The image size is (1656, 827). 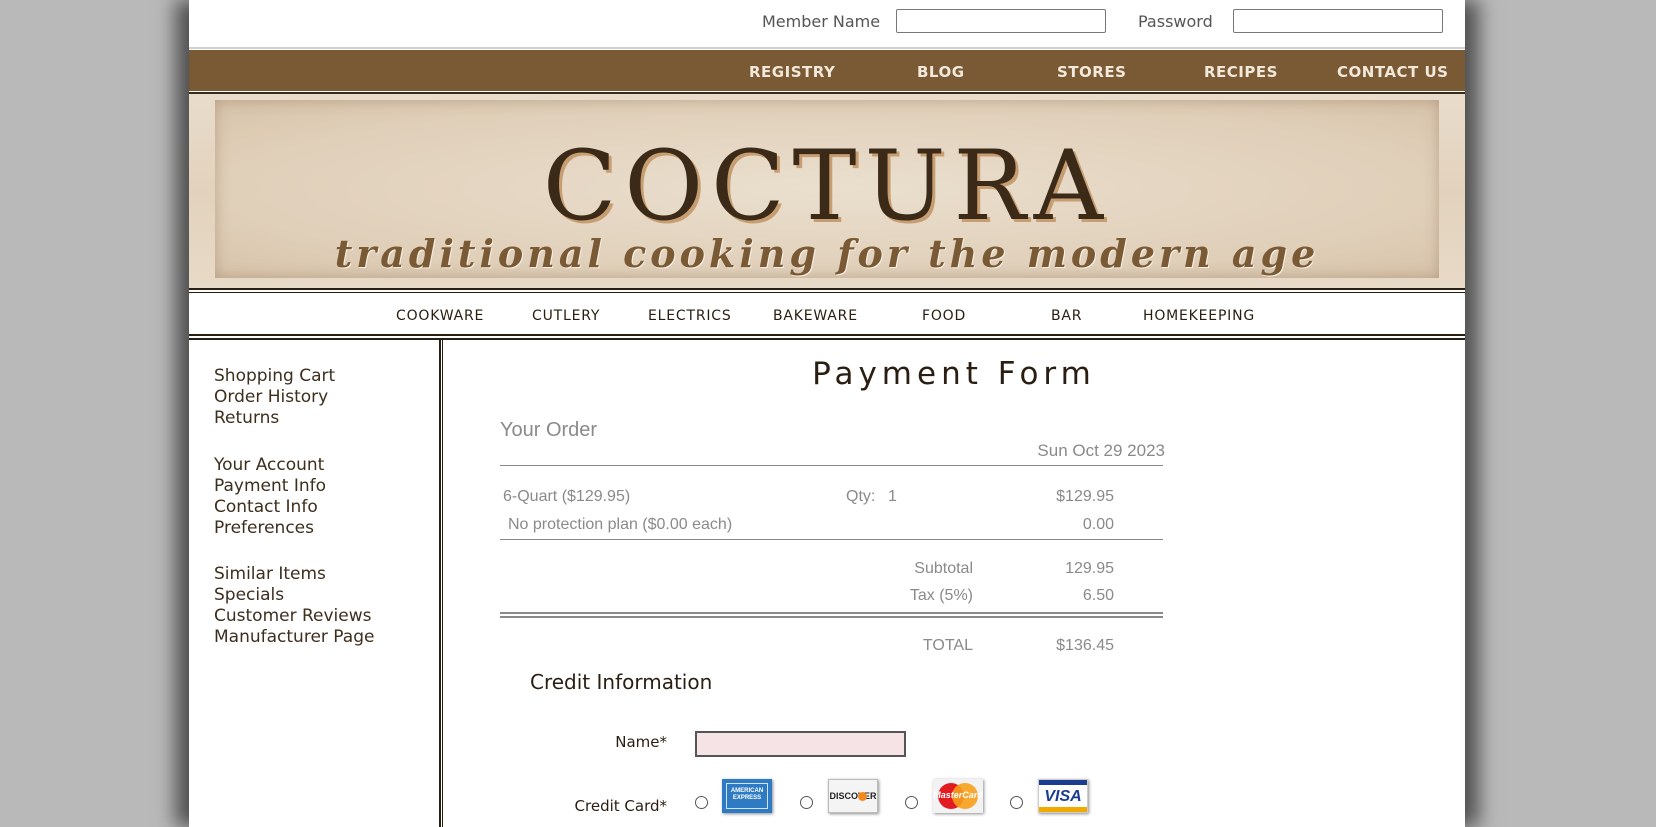 What do you see at coordinates (1101, 450) in the screenshot?
I see `order-date: Sun Oct 29 2023` at bounding box center [1101, 450].